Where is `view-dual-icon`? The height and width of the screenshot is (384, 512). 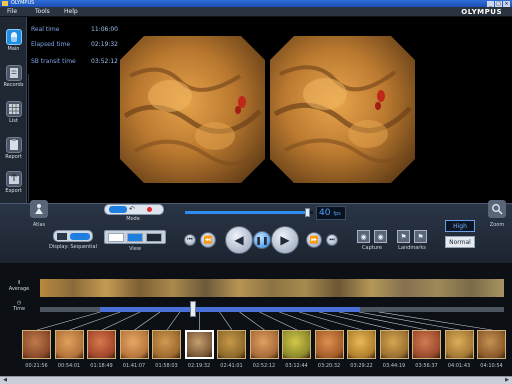
view-dual-icon is located at coordinates (135, 237).